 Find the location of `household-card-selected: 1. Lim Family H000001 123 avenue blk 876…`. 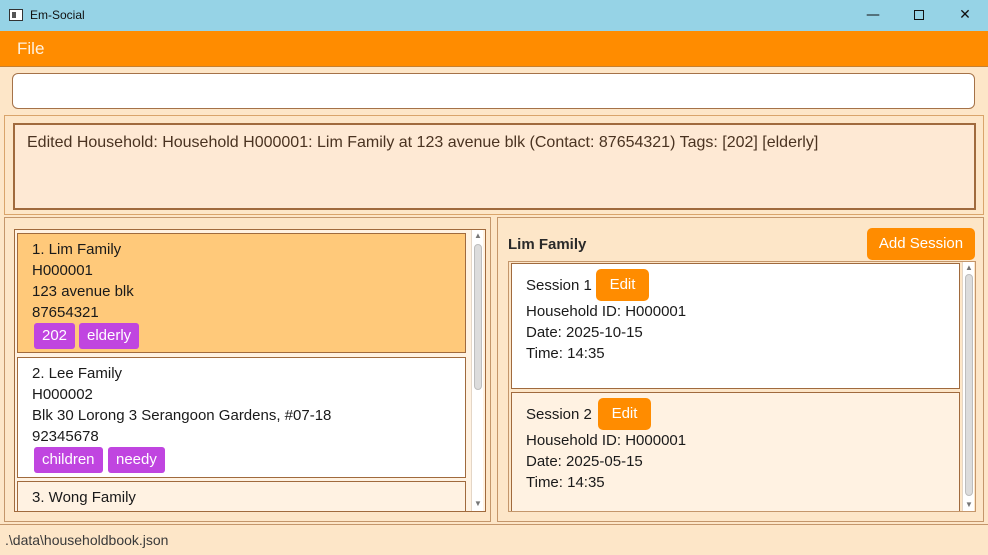

household-card-selected: 1. Lim Family H000001 123 avenue blk 876… is located at coordinates (241, 293).